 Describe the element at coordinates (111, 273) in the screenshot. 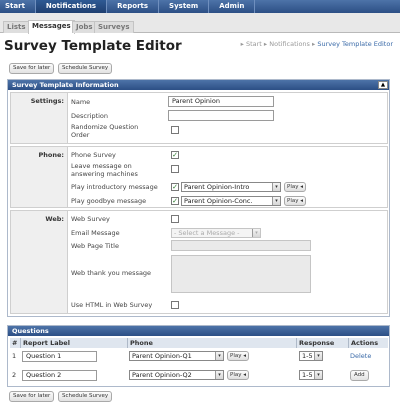

I see `thank-you-message-label: Web thank you message` at that location.